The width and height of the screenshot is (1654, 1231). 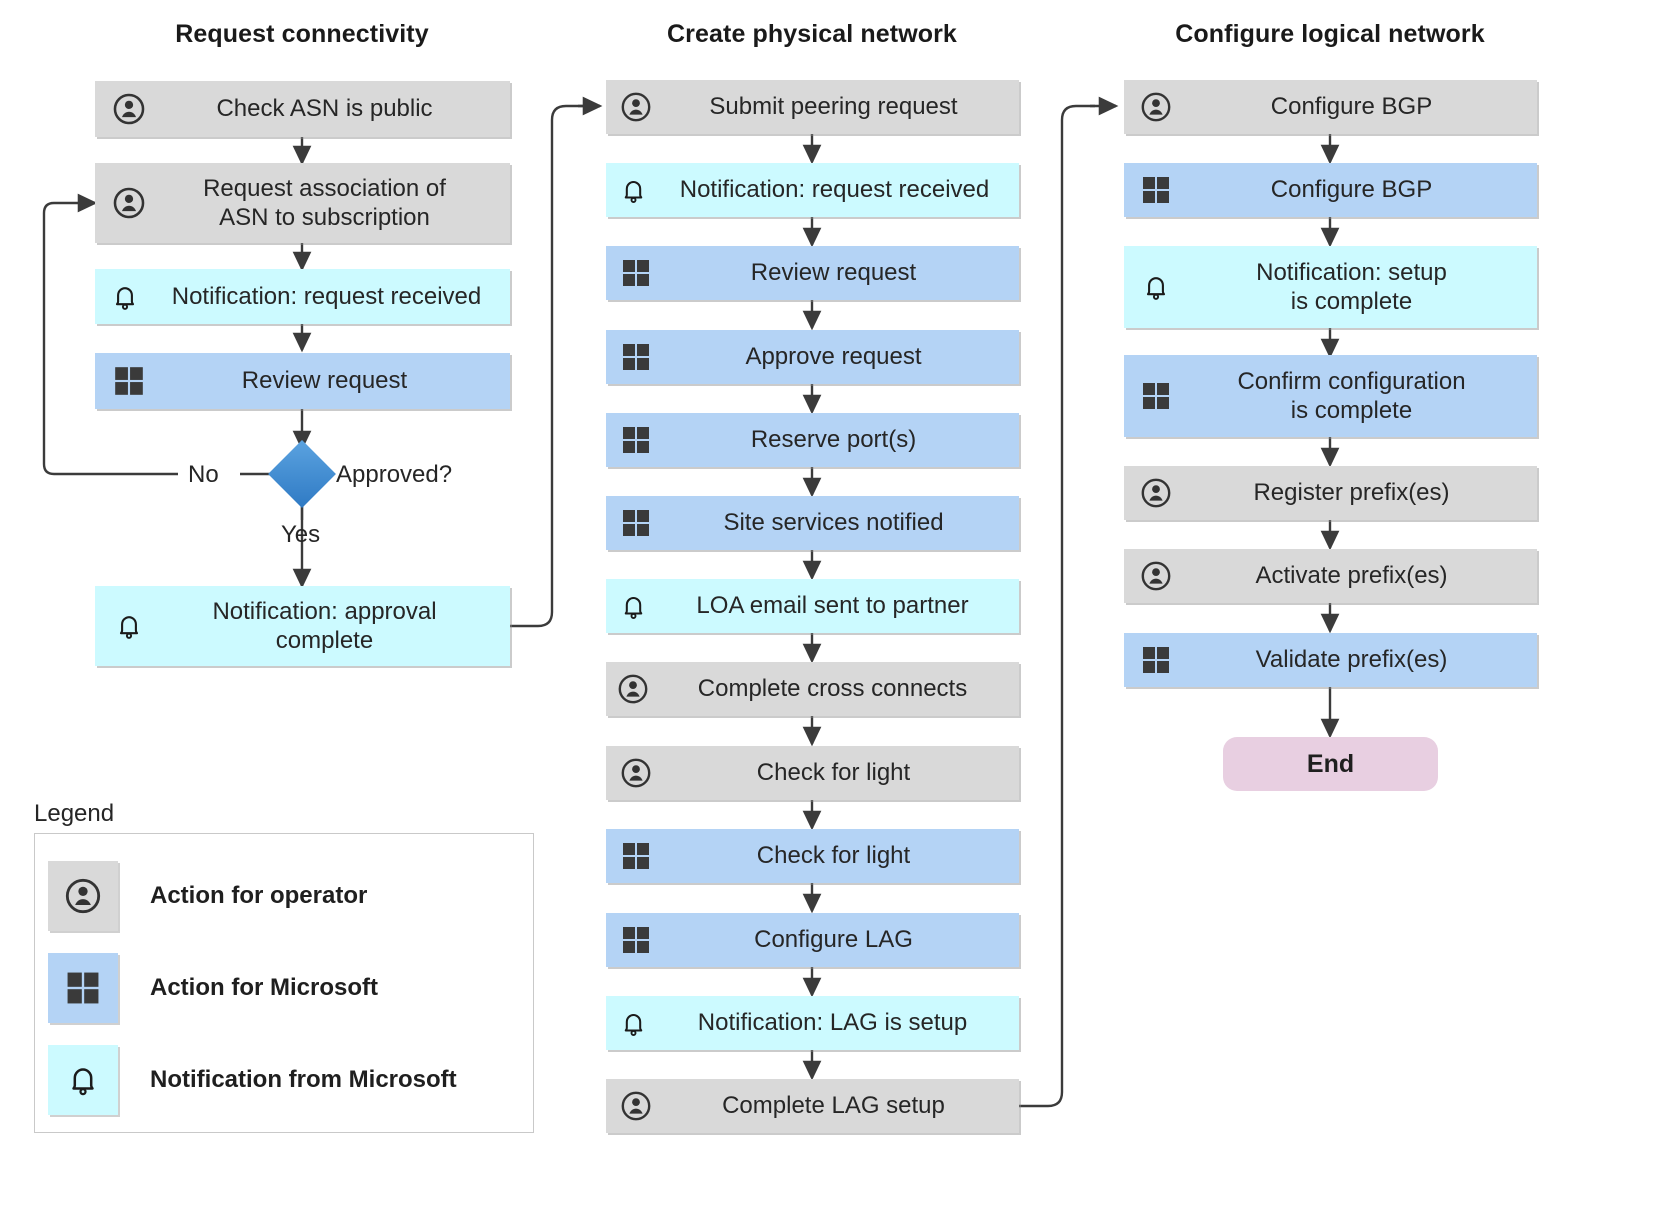 I want to click on node-notification-approval-complete: Notification: approval complete, so click(x=302, y=626).